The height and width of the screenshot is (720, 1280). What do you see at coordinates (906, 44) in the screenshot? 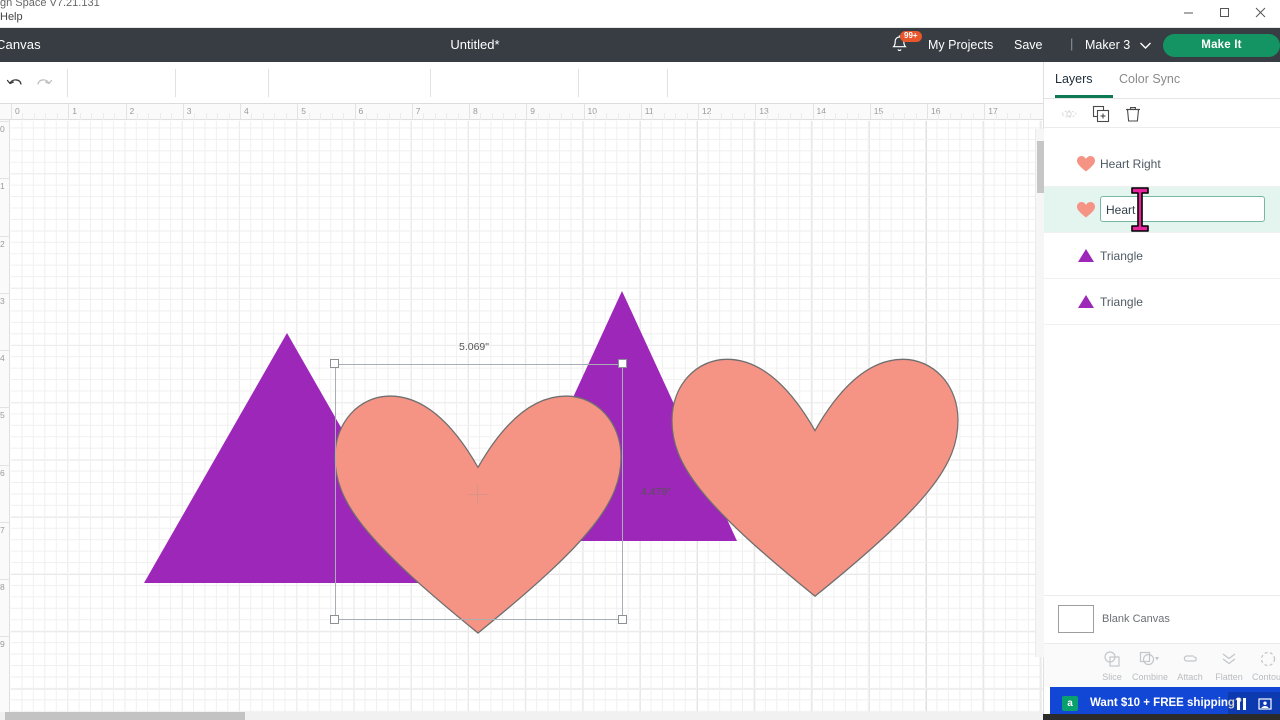
I see `notifications-button: 99+` at bounding box center [906, 44].